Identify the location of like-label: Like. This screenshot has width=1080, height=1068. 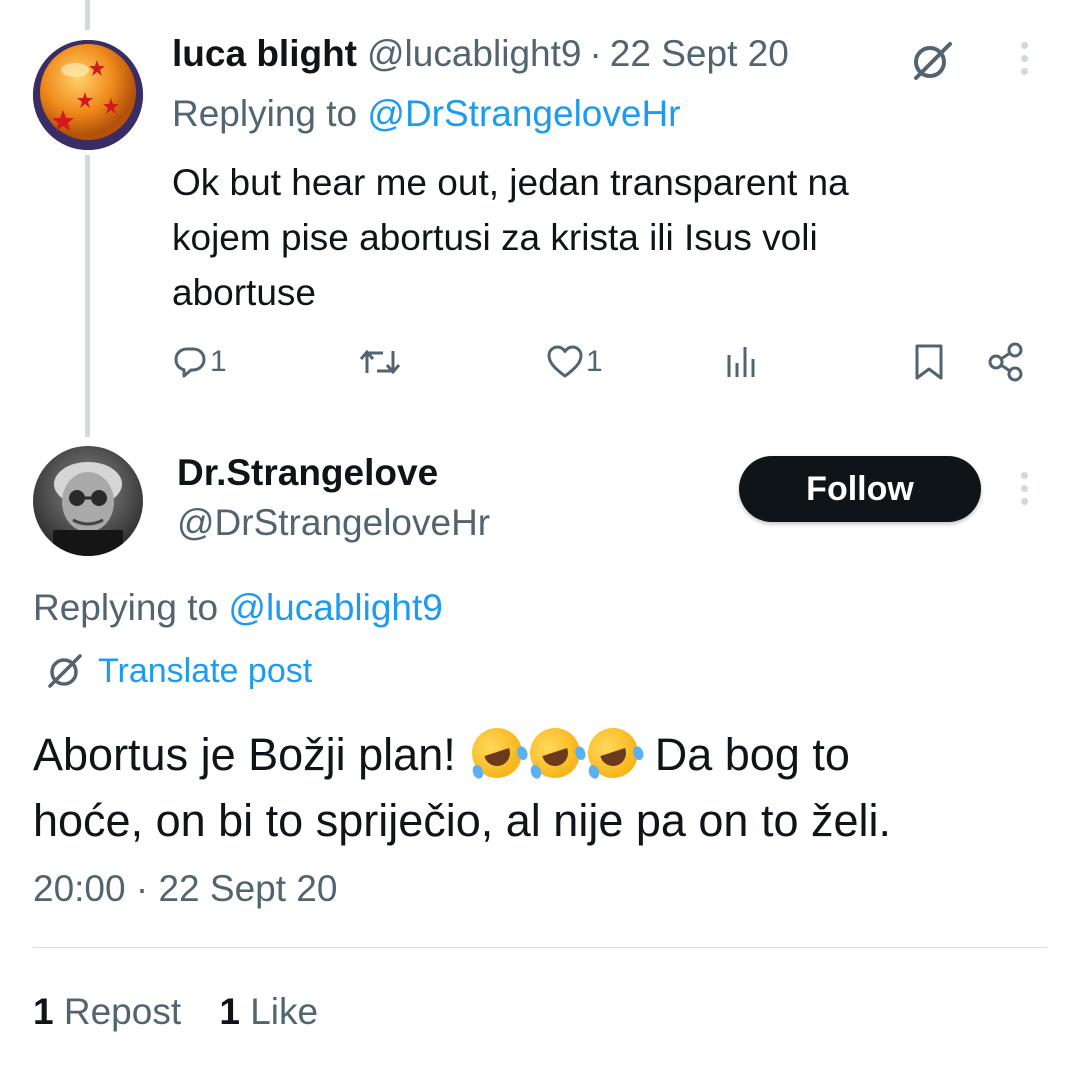
(284, 1011).